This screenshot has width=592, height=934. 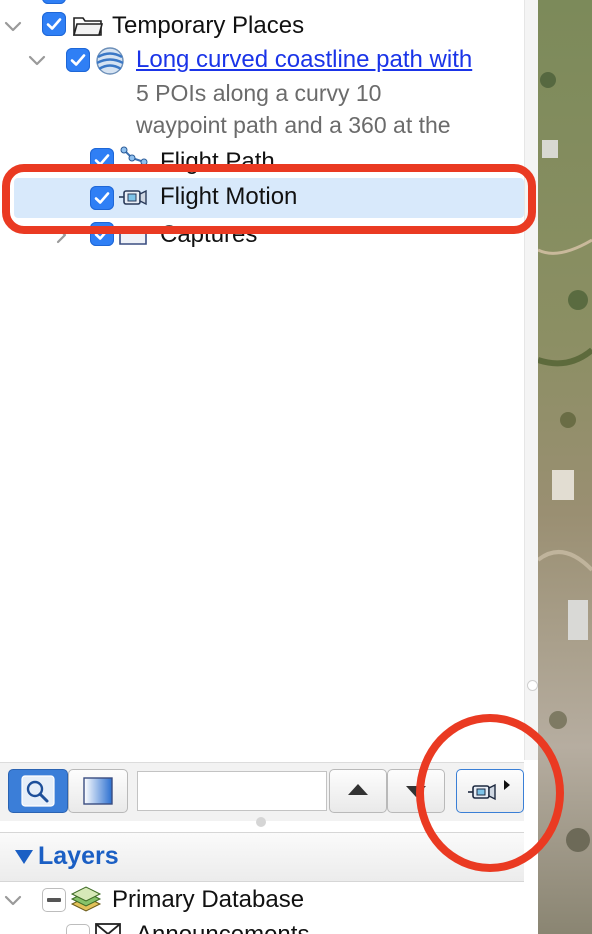 I want to click on layers-stack-icon, so click(x=86, y=901).